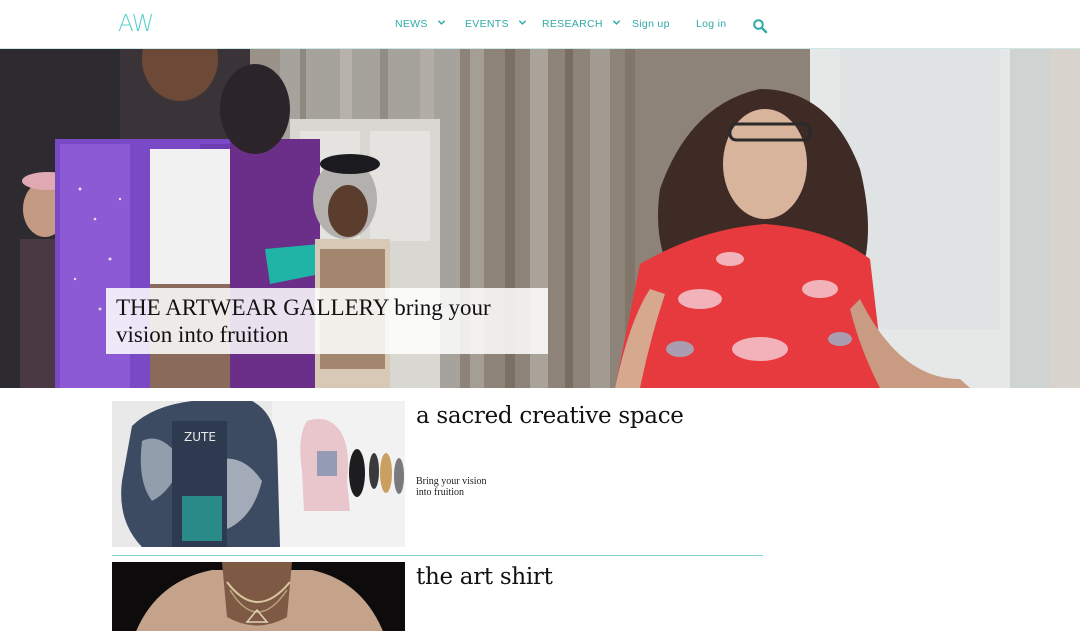  I want to click on main-nav: NEWS EVENTS RESEARCH Sign up Log in, so click(540, 26).